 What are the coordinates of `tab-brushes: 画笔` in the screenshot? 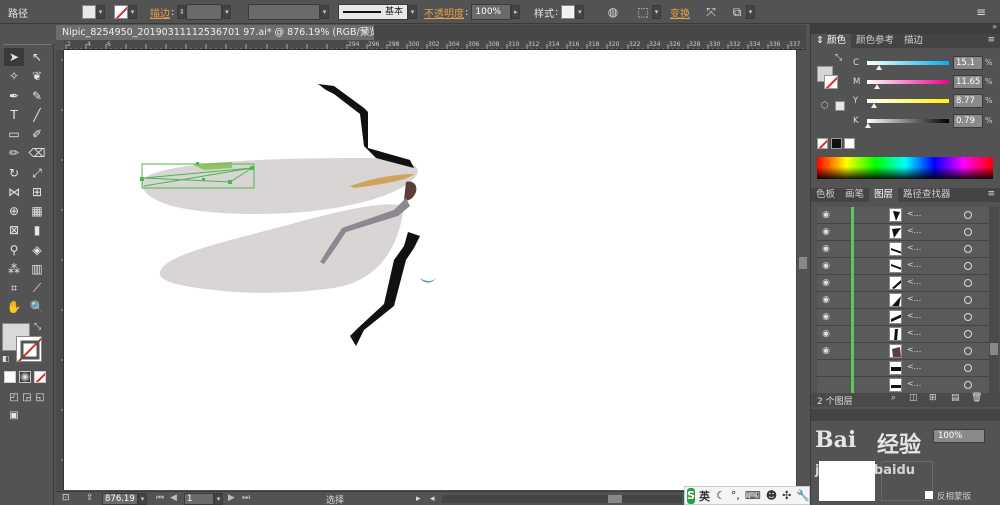 It's located at (854, 195).